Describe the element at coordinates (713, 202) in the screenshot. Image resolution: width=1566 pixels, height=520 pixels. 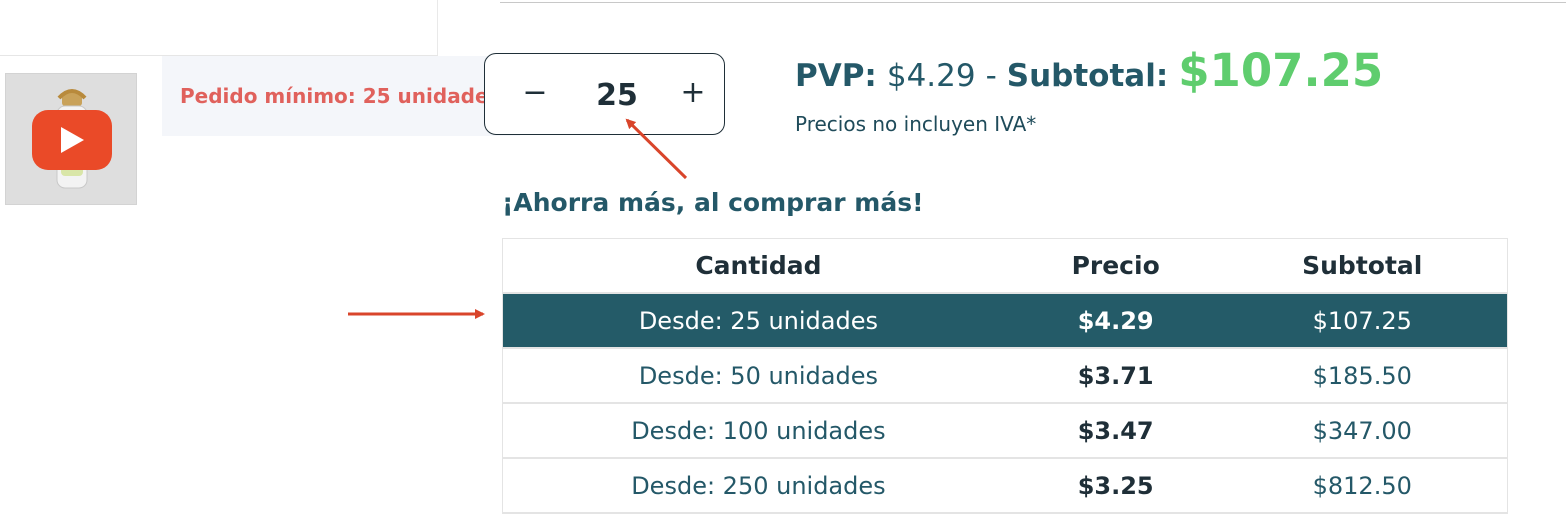
I see `volume-discount-heading: ¡Ahorra más, al comprar más!` at that location.